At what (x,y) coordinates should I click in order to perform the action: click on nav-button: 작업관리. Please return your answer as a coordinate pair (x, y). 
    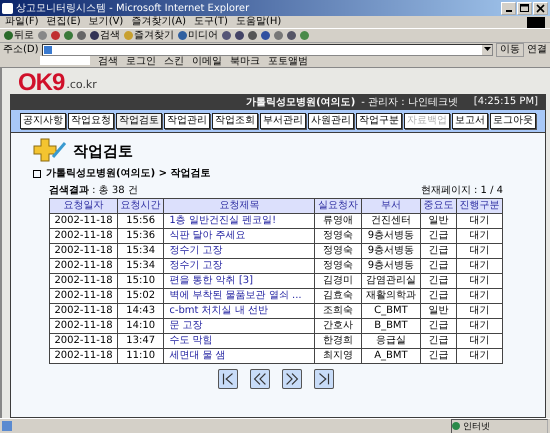
    Looking at the image, I should click on (187, 121).